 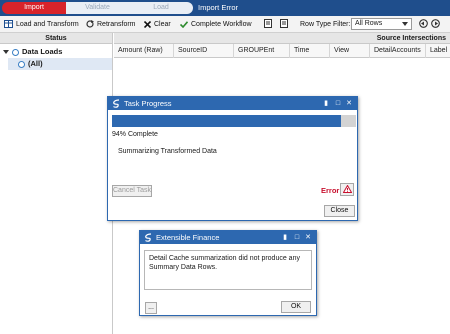 I want to click on warning-icon, so click(x=347, y=188).